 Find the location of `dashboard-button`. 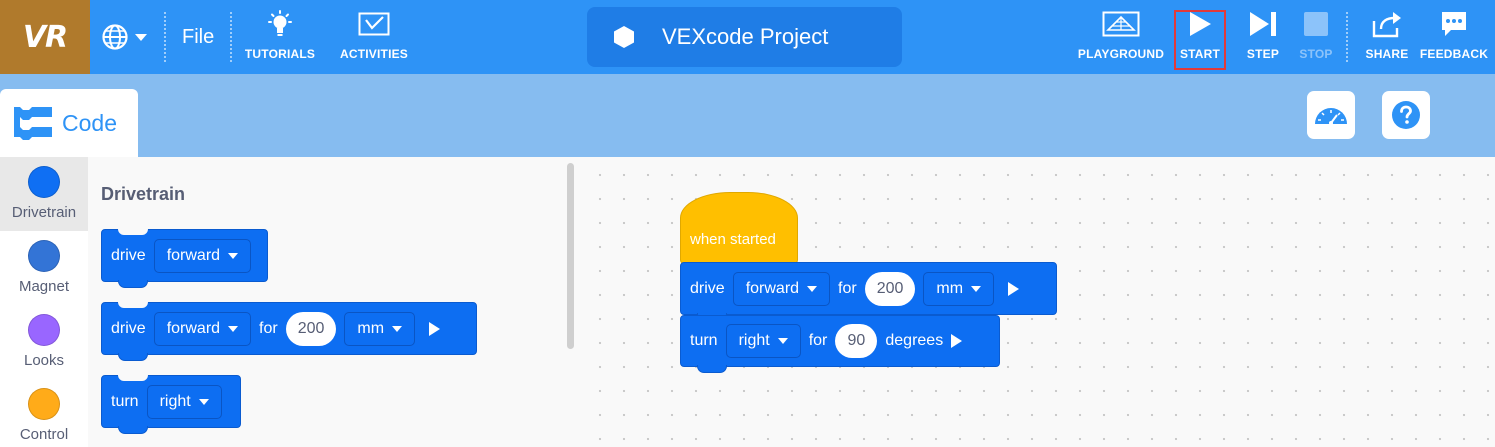

dashboard-button is located at coordinates (1331, 115).